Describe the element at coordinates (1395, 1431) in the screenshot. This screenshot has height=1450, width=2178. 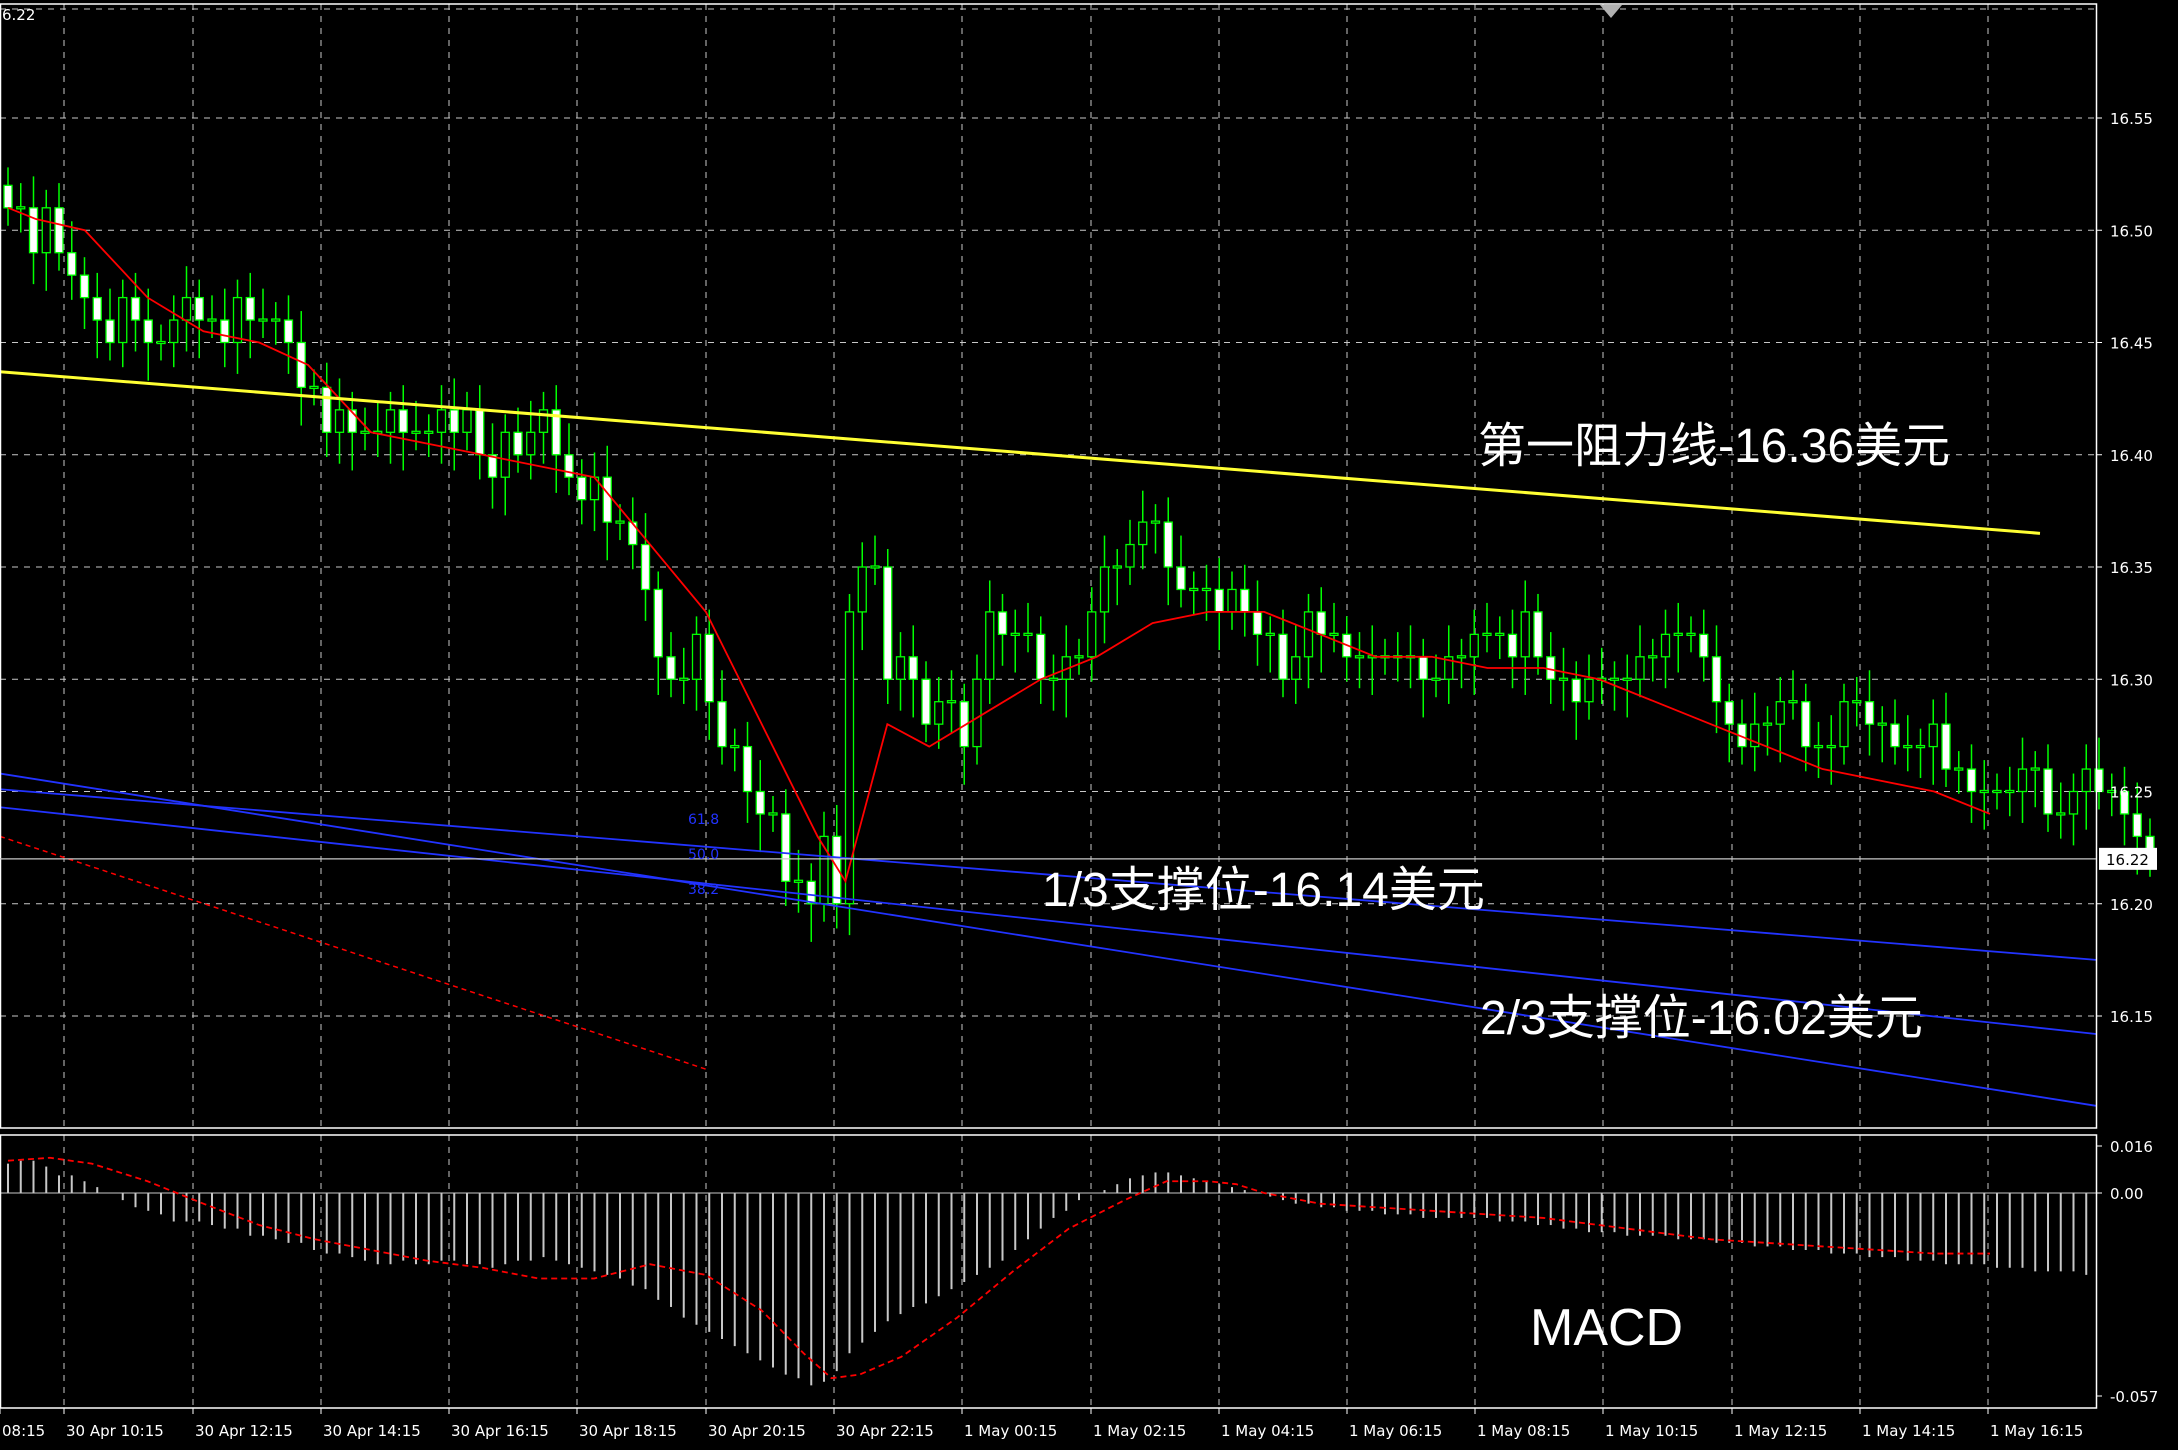
I see `x-tick-label: 1 May 06:15` at that location.